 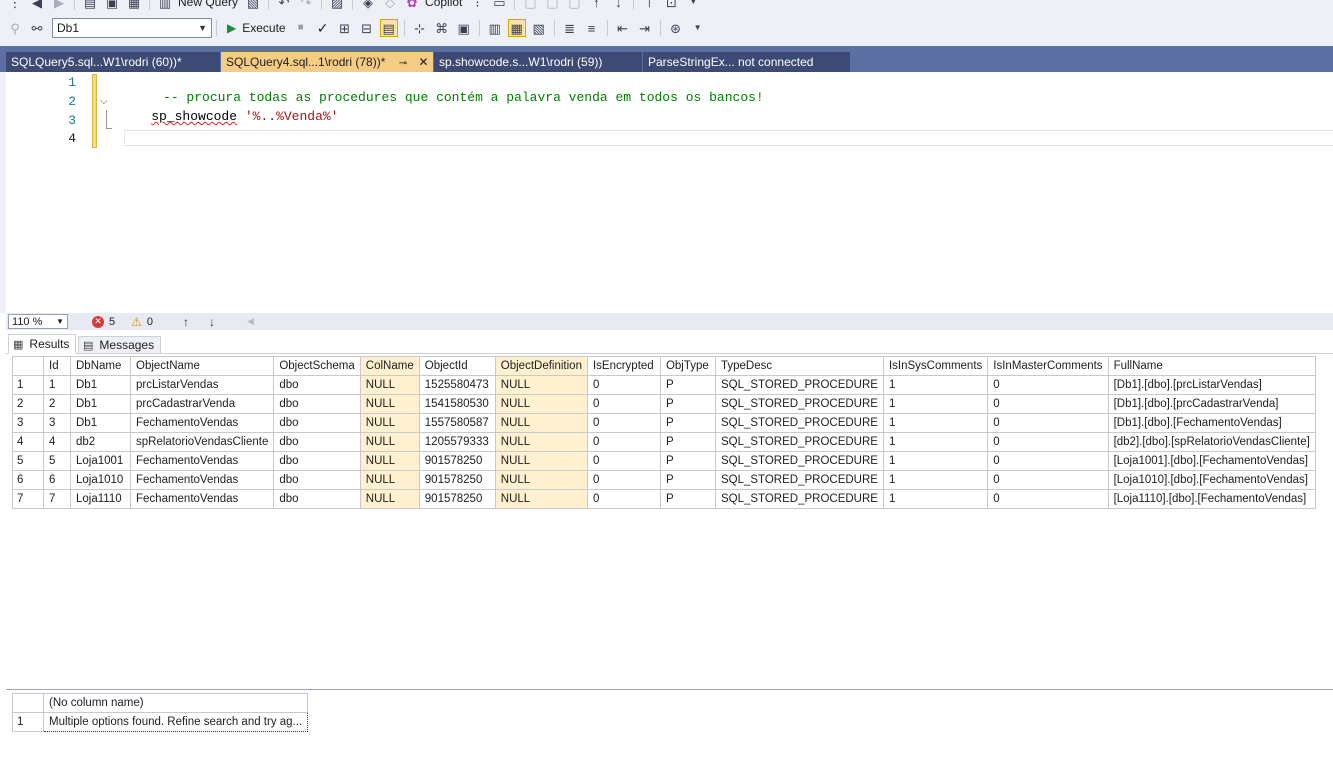 What do you see at coordinates (120, 345) in the screenshot?
I see `tab-messages: ▤ Messages` at bounding box center [120, 345].